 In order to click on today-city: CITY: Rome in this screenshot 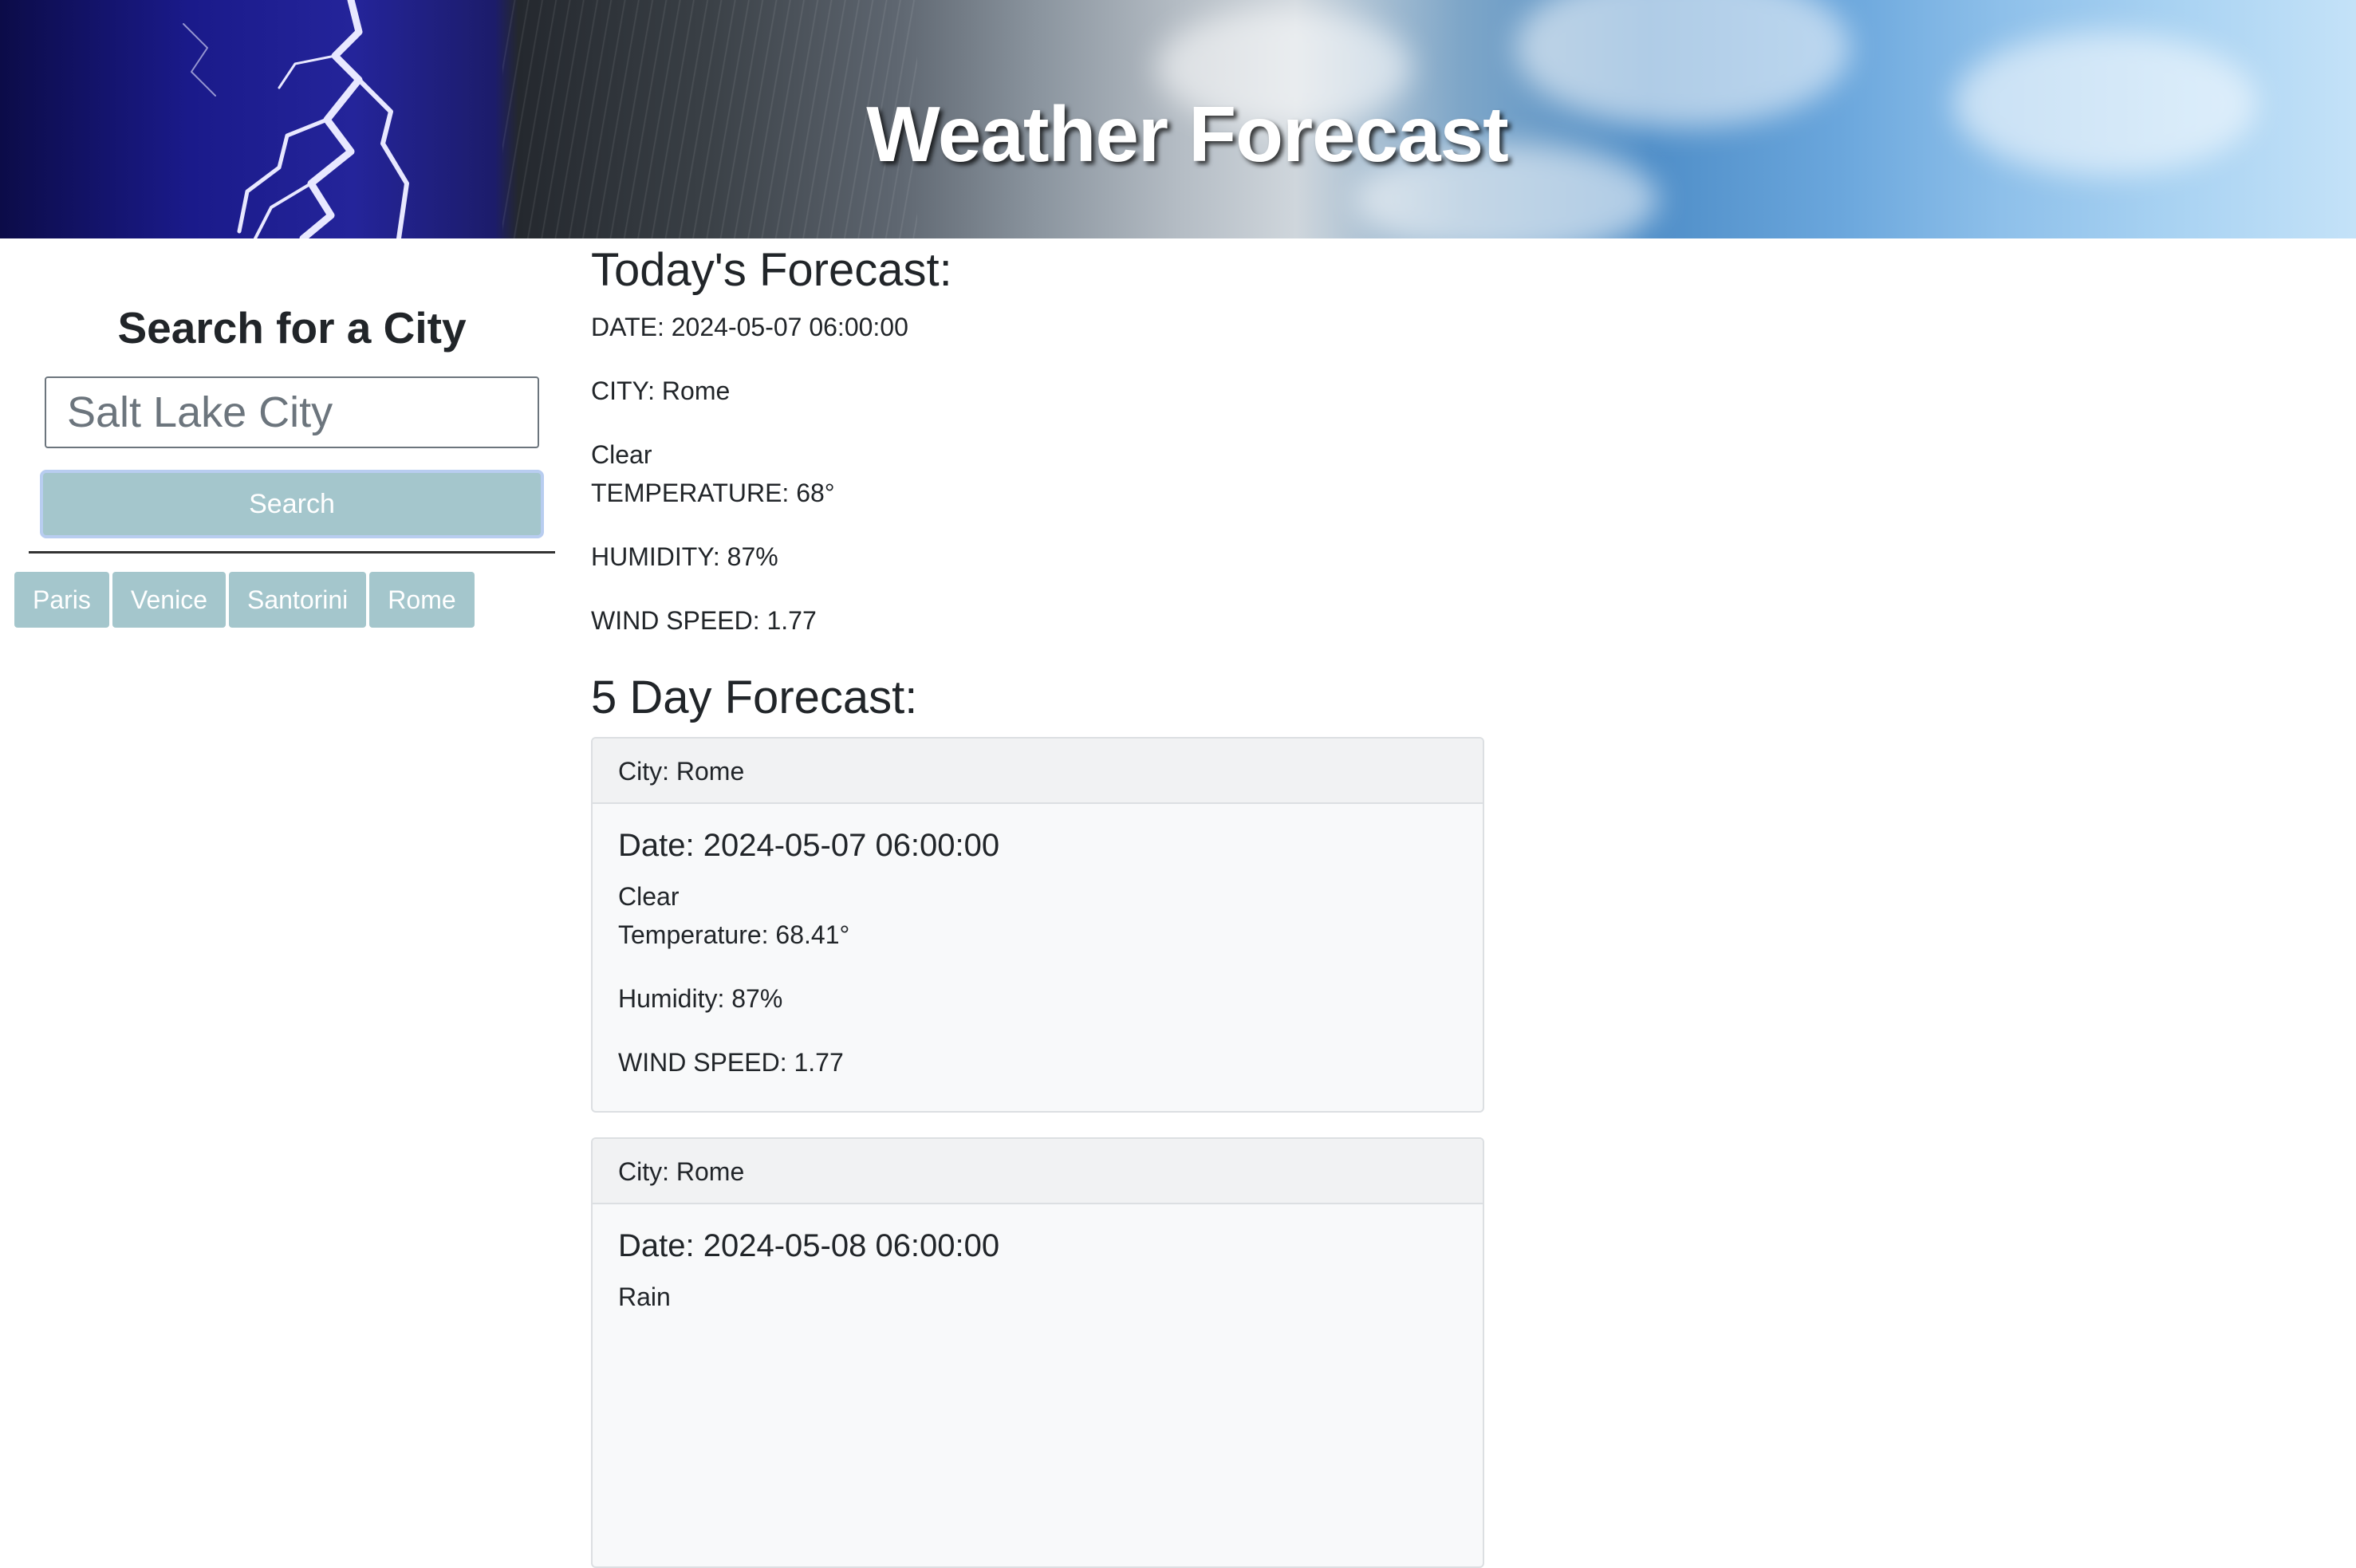, I will do `click(661, 390)`.